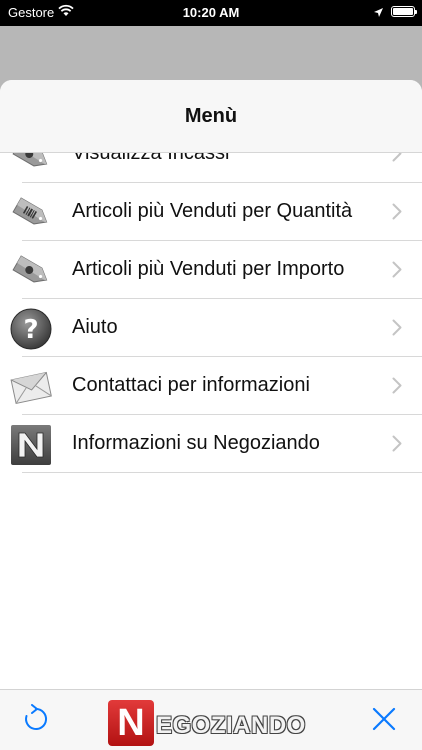 The height and width of the screenshot is (750, 422). What do you see at coordinates (36, 721) in the screenshot?
I see `refresh-icon` at bounding box center [36, 721].